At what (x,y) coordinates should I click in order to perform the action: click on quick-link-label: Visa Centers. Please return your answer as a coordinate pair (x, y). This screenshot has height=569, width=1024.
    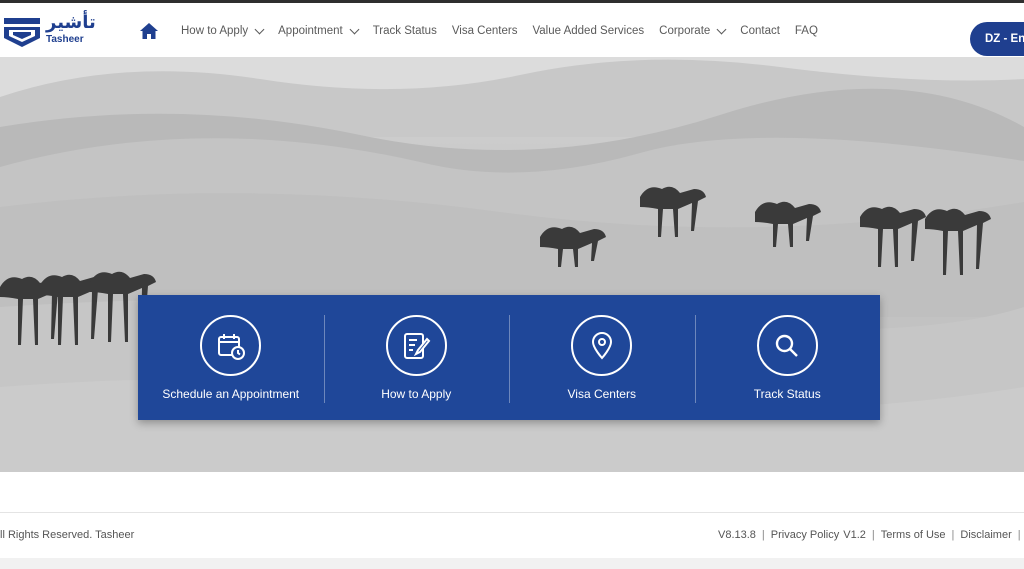
    Looking at the image, I should click on (601, 394).